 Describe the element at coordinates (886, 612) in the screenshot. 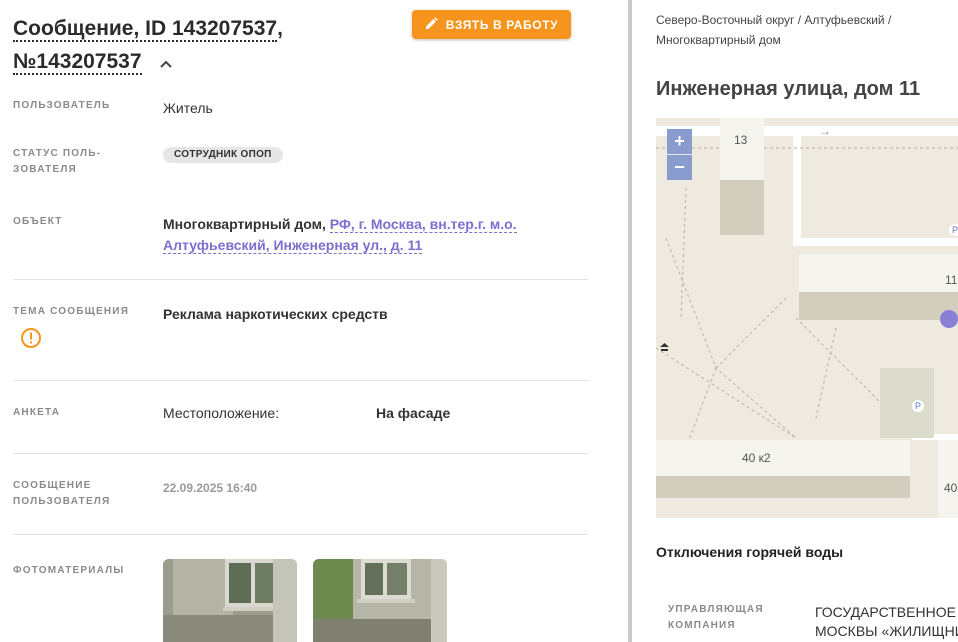

I see `management-company-value-line-1: ГОСУДАРСТВЕННОЕ Б` at that location.